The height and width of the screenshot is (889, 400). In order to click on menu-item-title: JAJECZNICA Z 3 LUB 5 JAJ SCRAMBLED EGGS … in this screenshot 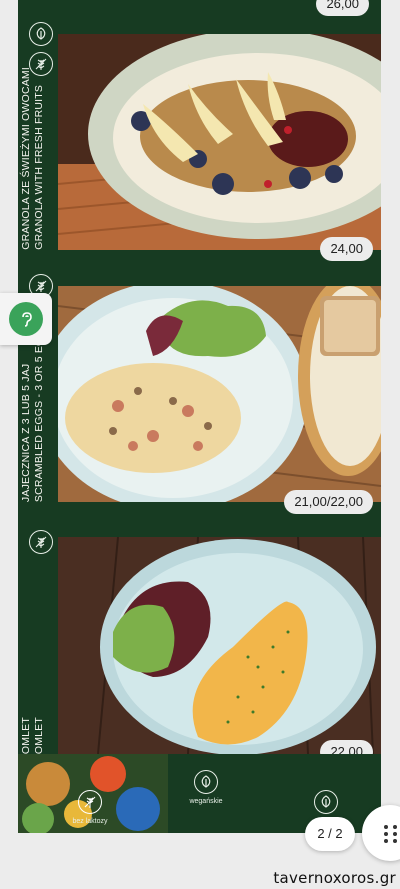, I will do `click(33, 412)`.